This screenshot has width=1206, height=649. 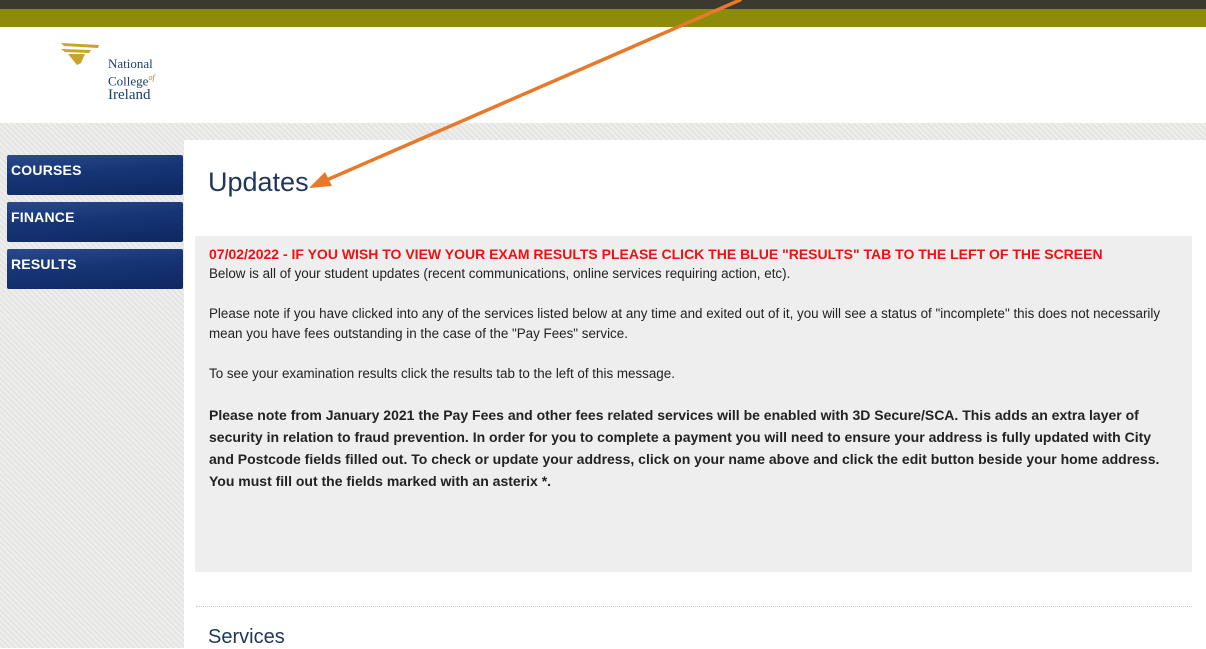 I want to click on sidebar-nav: COURSES FINANCE RESULTS, so click(x=95, y=225).